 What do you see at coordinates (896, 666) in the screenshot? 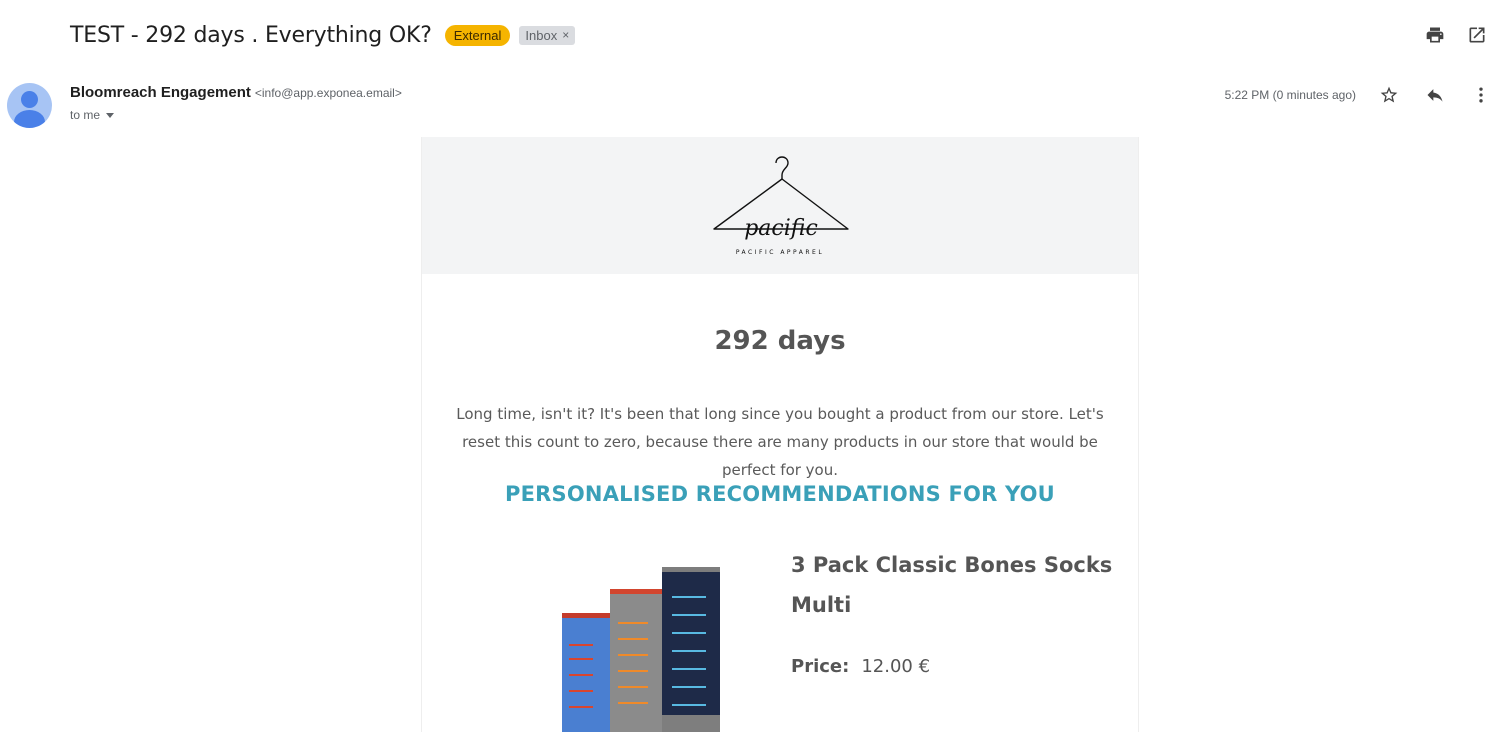
I see `price-value: 12.00 €` at bounding box center [896, 666].